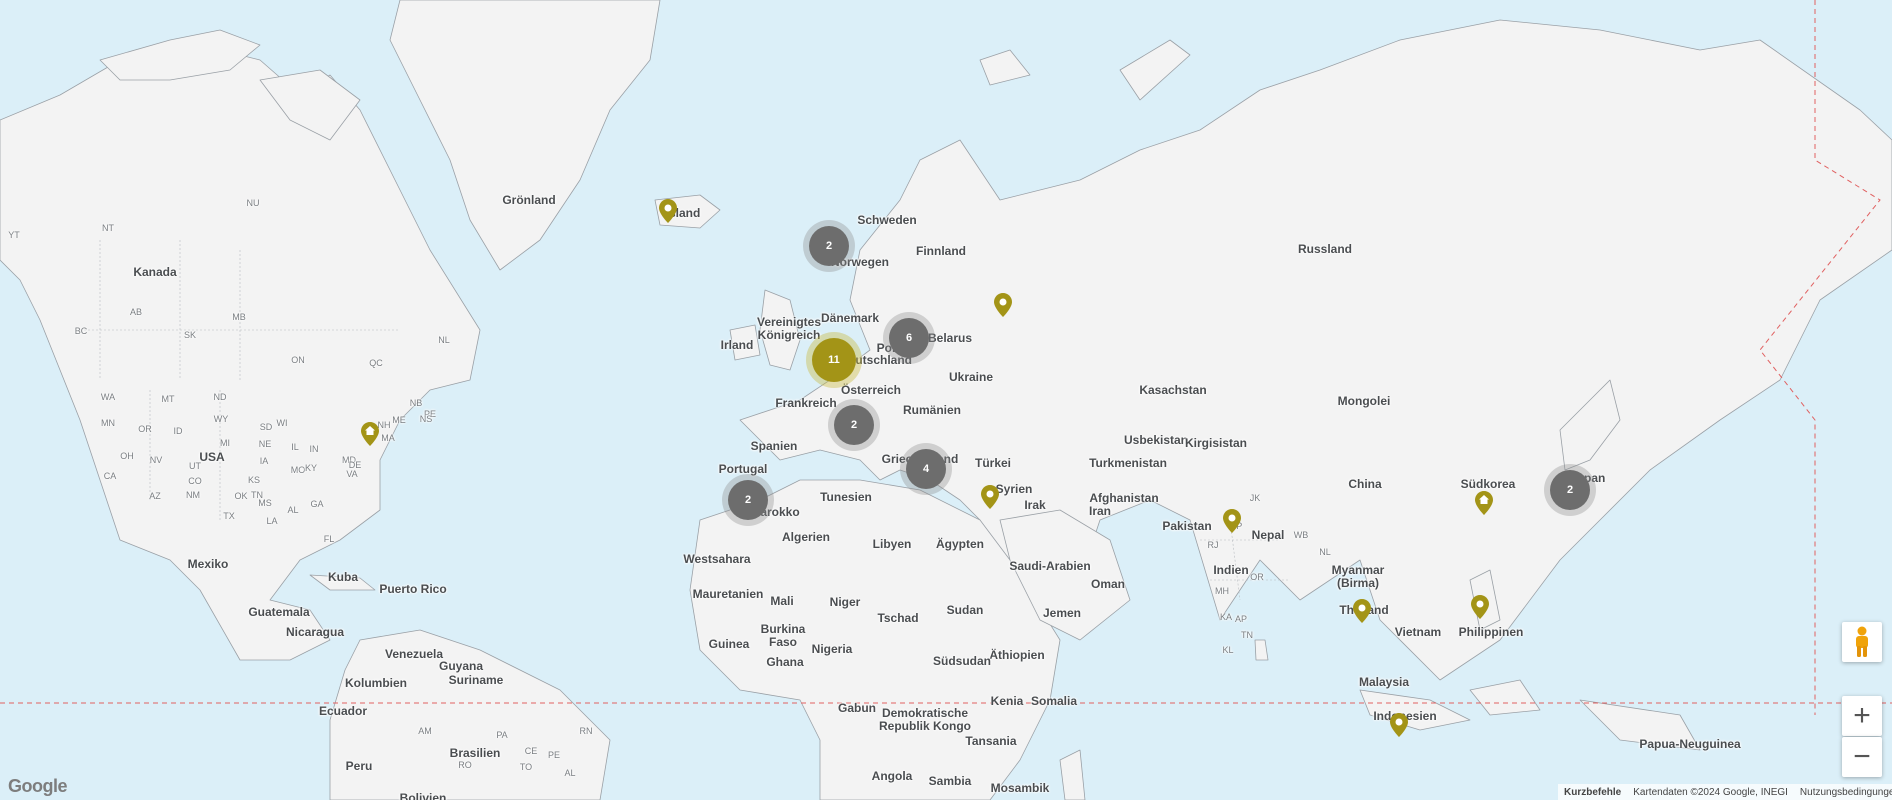  What do you see at coordinates (1050, 566) in the screenshot?
I see `country-label: Saudi-Arabien` at bounding box center [1050, 566].